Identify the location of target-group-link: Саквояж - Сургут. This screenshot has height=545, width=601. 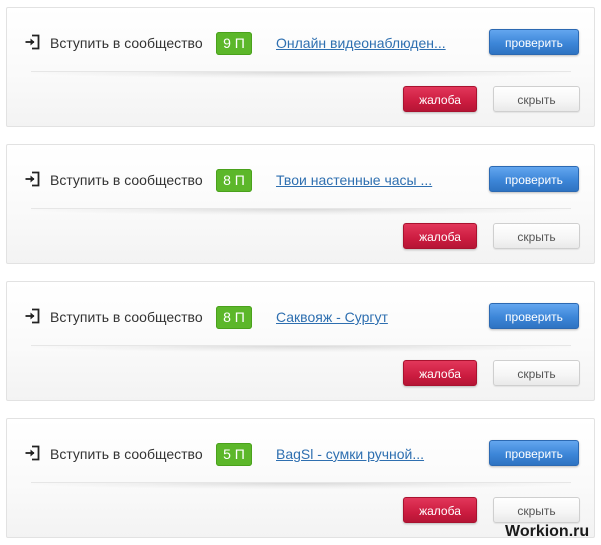
(332, 317).